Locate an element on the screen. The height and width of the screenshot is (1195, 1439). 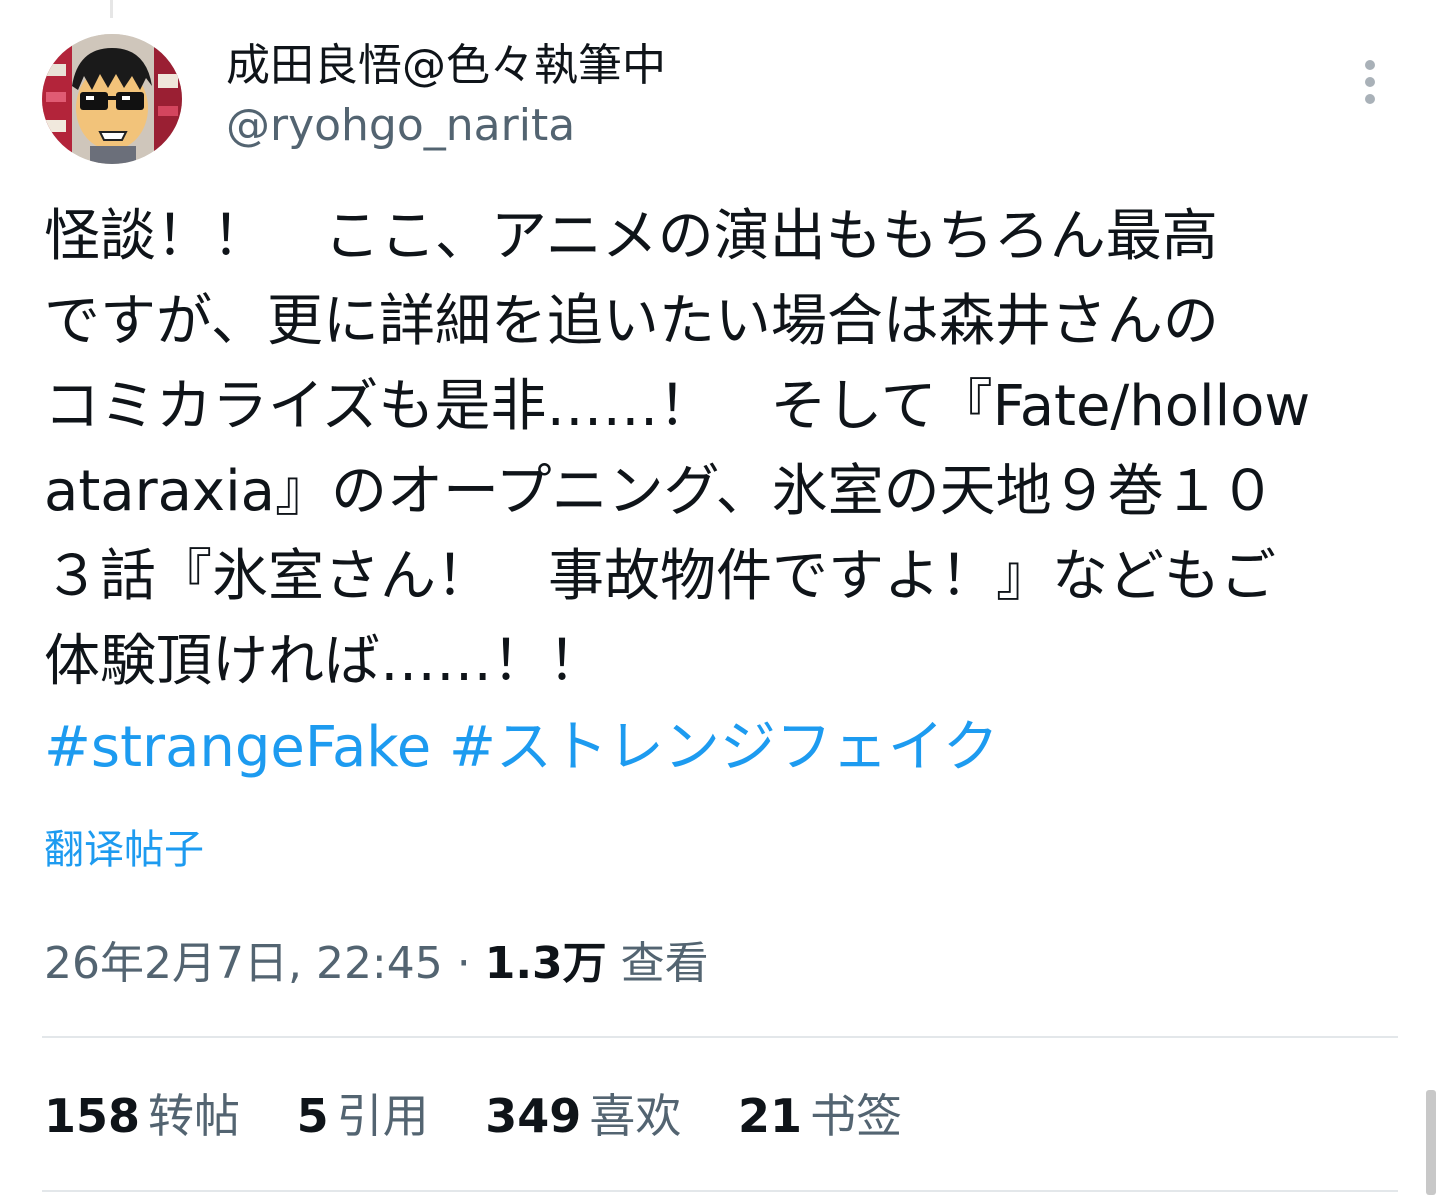
quotes-label: 引用 is located at coordinates (382, 1116).